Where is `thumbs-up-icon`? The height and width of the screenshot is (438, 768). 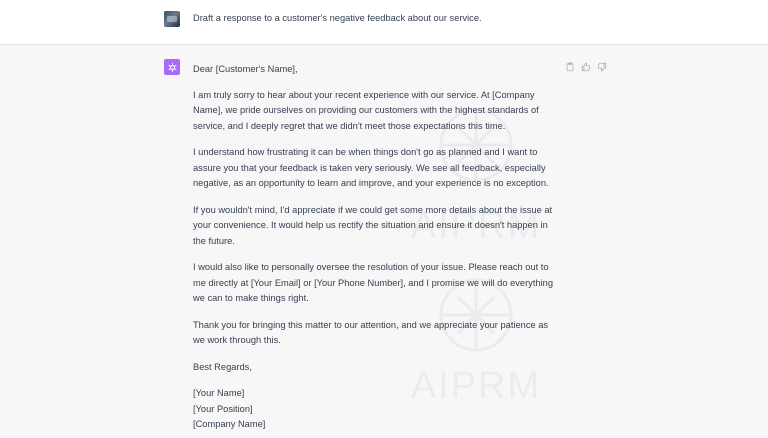
thumbs-up-icon is located at coordinates (586, 67).